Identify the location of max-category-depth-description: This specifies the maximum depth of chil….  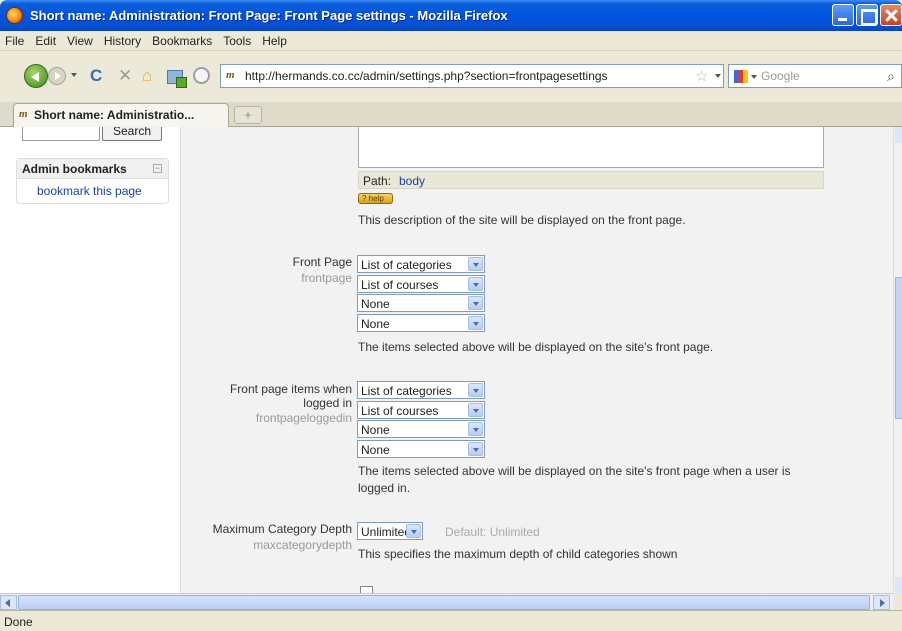
(518, 554).